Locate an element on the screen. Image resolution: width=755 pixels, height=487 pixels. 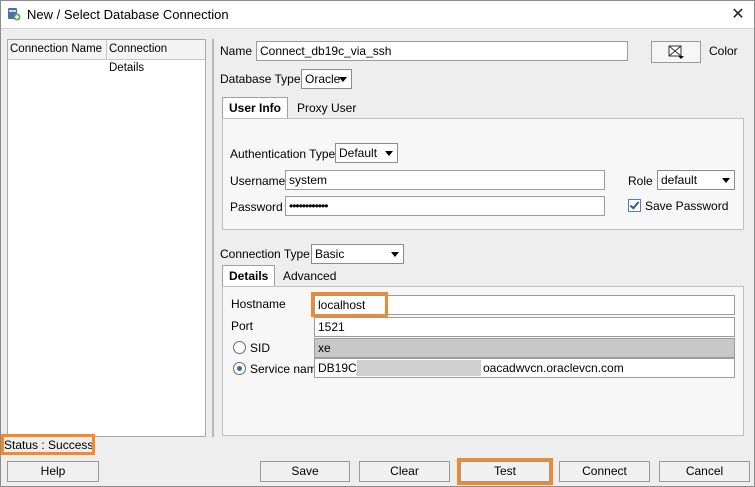
tab-details: Details is located at coordinates (249, 276).